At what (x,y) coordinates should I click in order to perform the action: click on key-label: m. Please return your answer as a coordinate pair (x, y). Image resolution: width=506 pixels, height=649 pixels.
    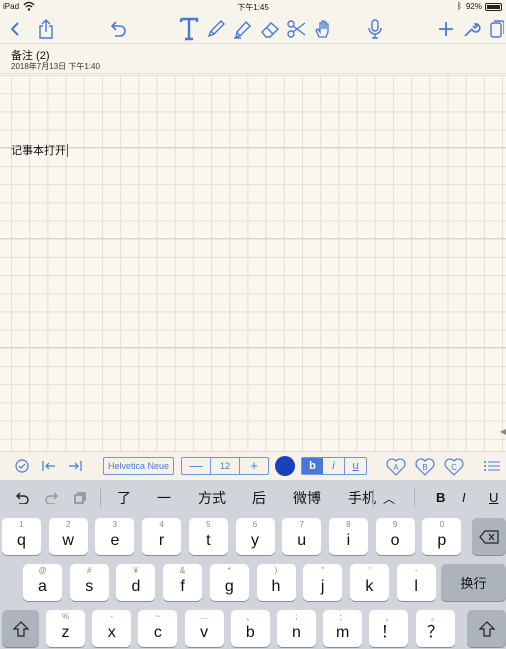
    Looking at the image, I should click on (343, 632).